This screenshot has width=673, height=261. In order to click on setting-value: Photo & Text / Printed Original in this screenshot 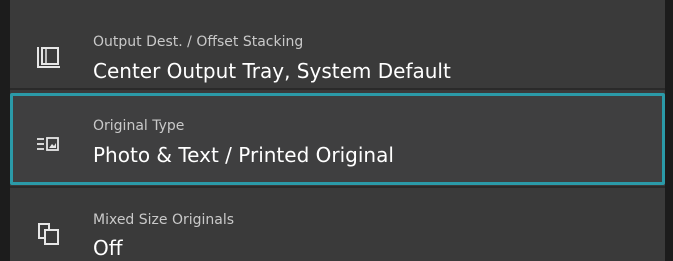, I will do `click(243, 155)`.